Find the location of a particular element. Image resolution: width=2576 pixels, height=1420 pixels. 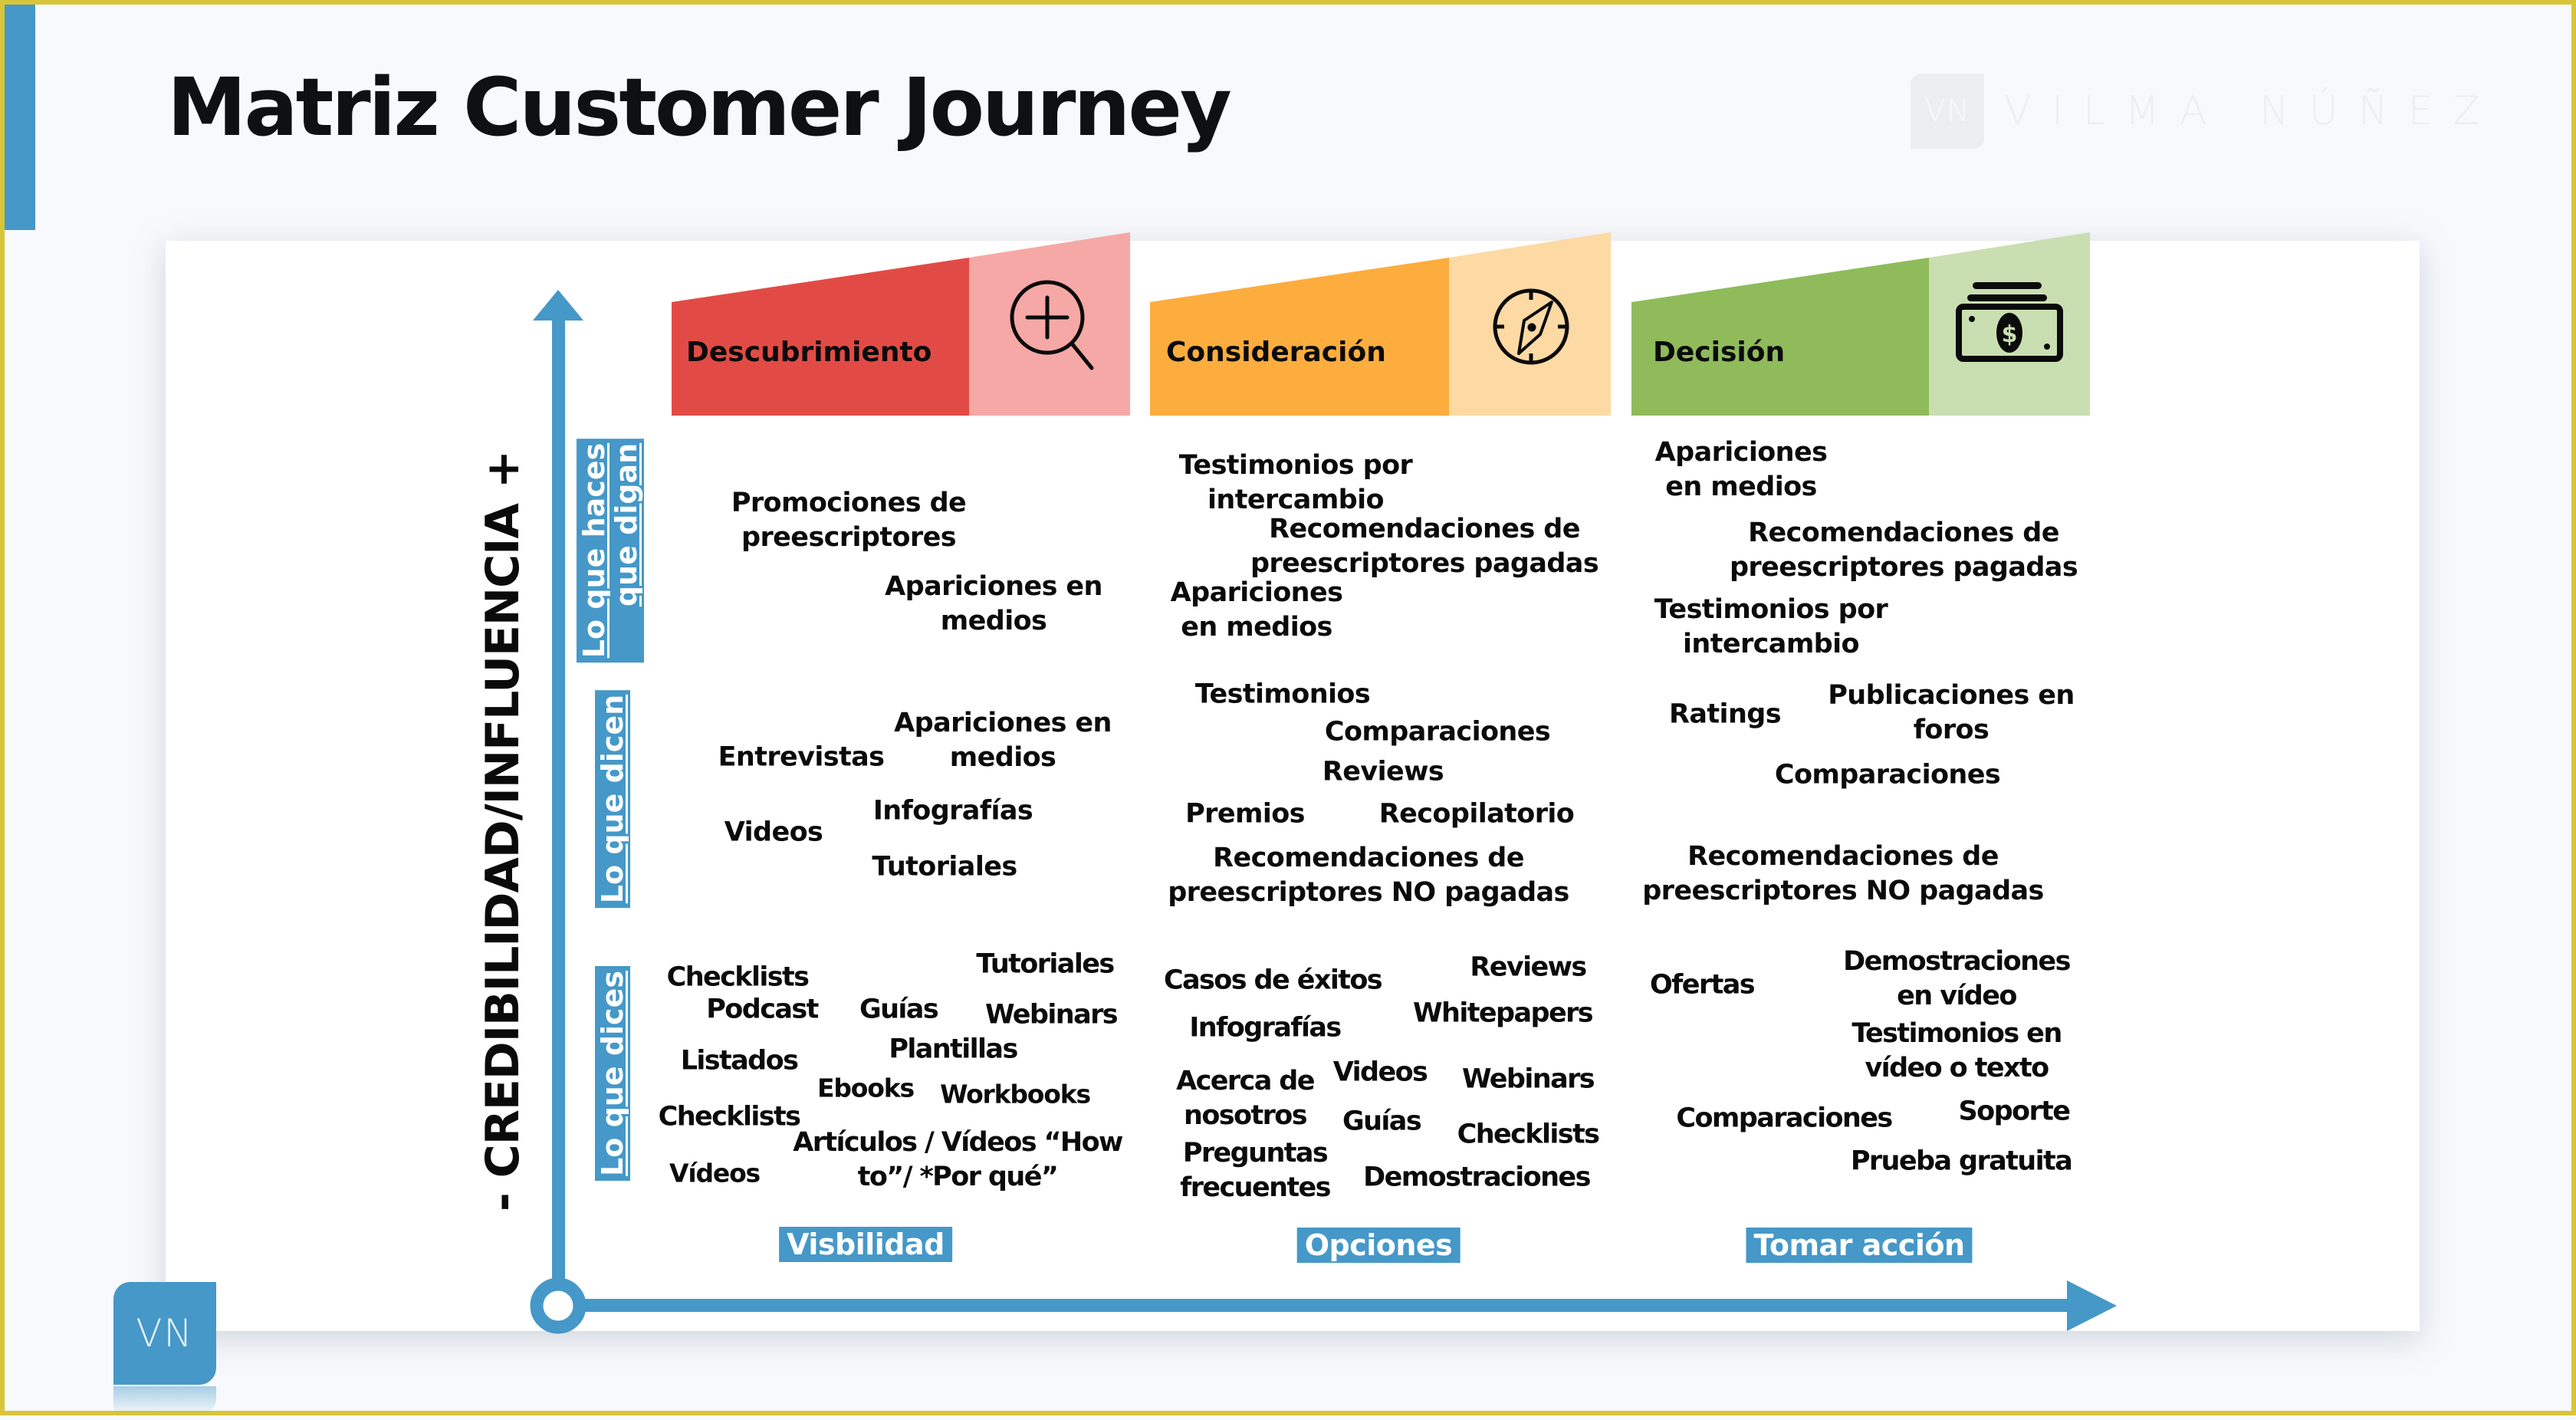

x-axis is located at coordinates (1347, 1305).